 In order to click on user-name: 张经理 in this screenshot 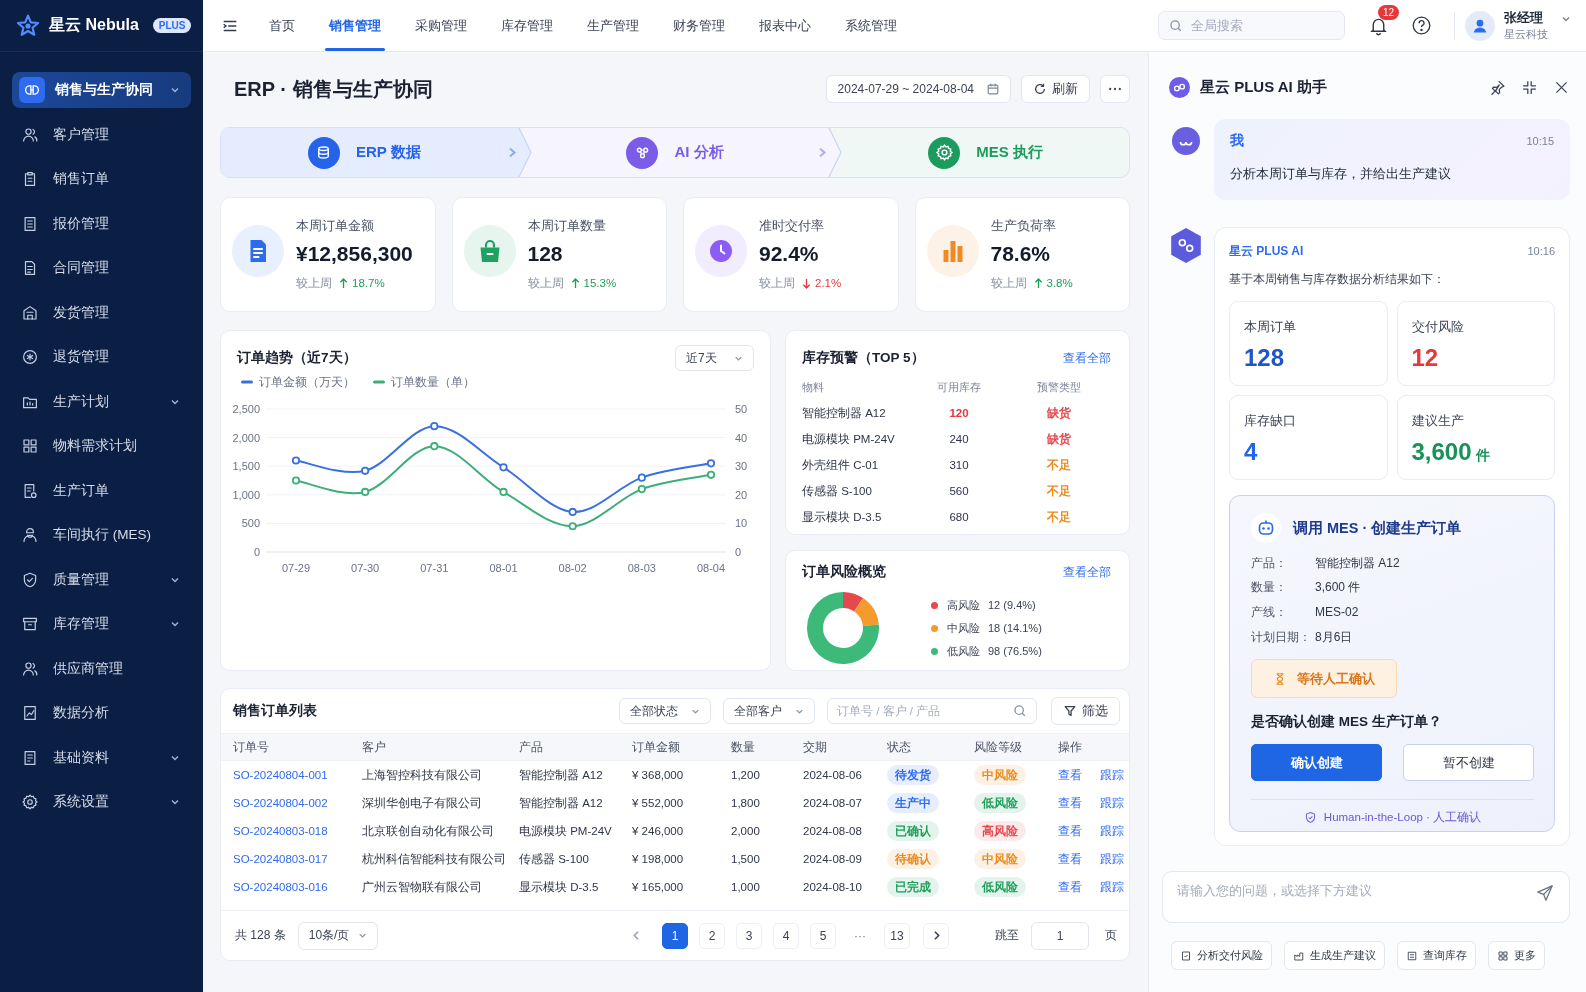, I will do `click(1526, 18)`.